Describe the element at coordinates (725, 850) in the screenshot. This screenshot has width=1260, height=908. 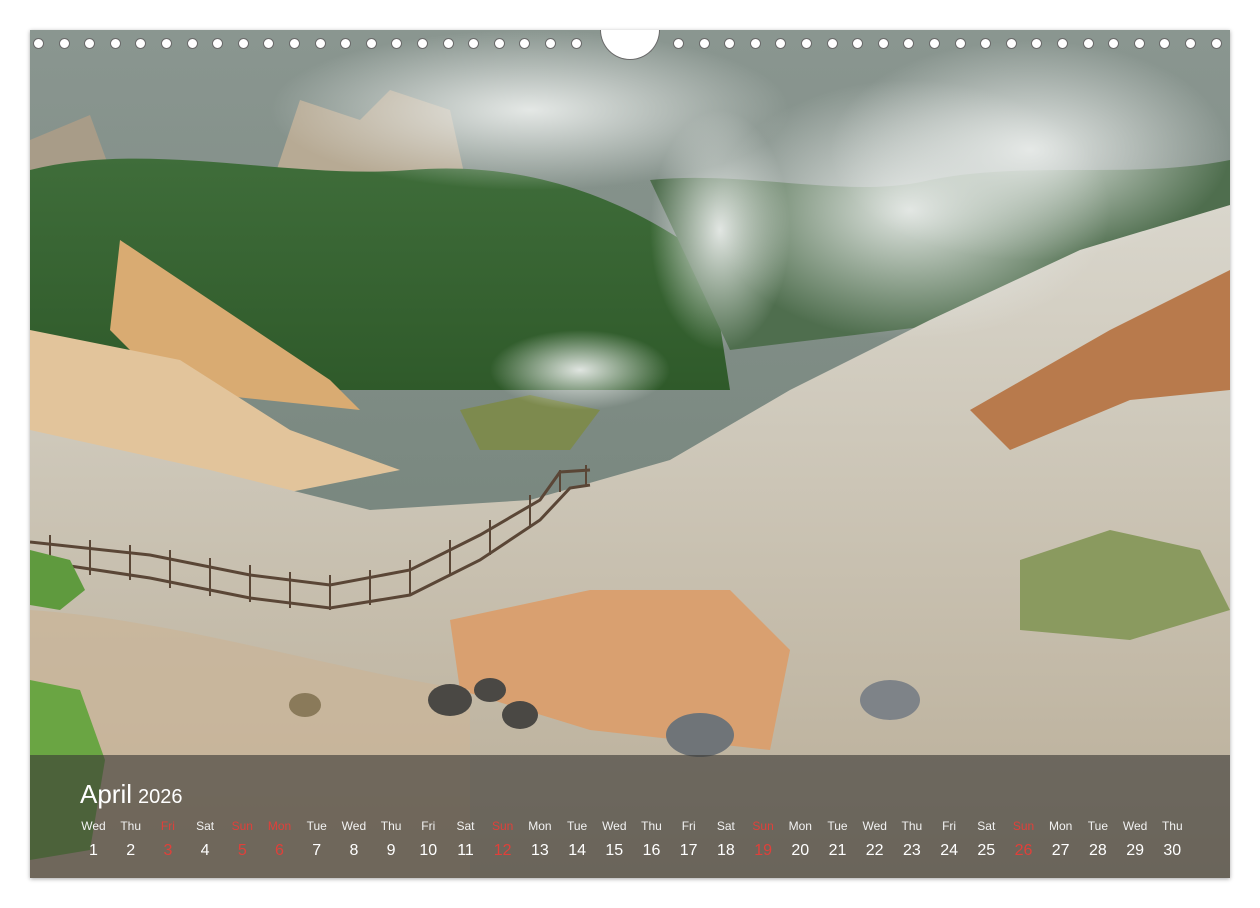
I see `day-number: 18` at that location.